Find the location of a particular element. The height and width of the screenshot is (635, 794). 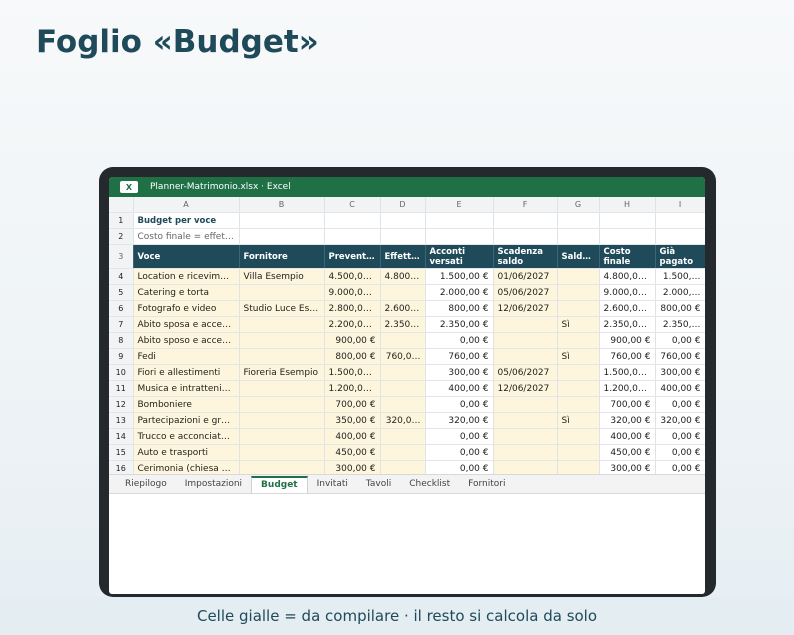

data-cell: 05/06/2027 is located at coordinates (525, 372).